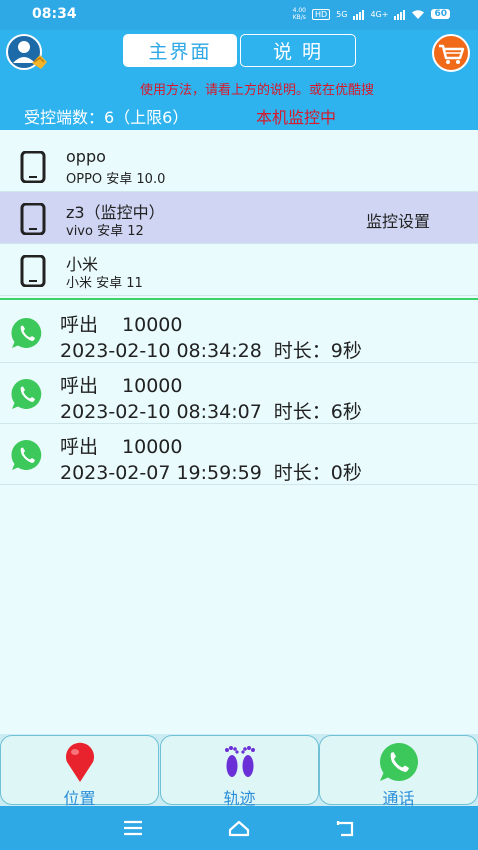 This screenshot has width=478, height=850. I want to click on signal-icon, so click(359, 14).